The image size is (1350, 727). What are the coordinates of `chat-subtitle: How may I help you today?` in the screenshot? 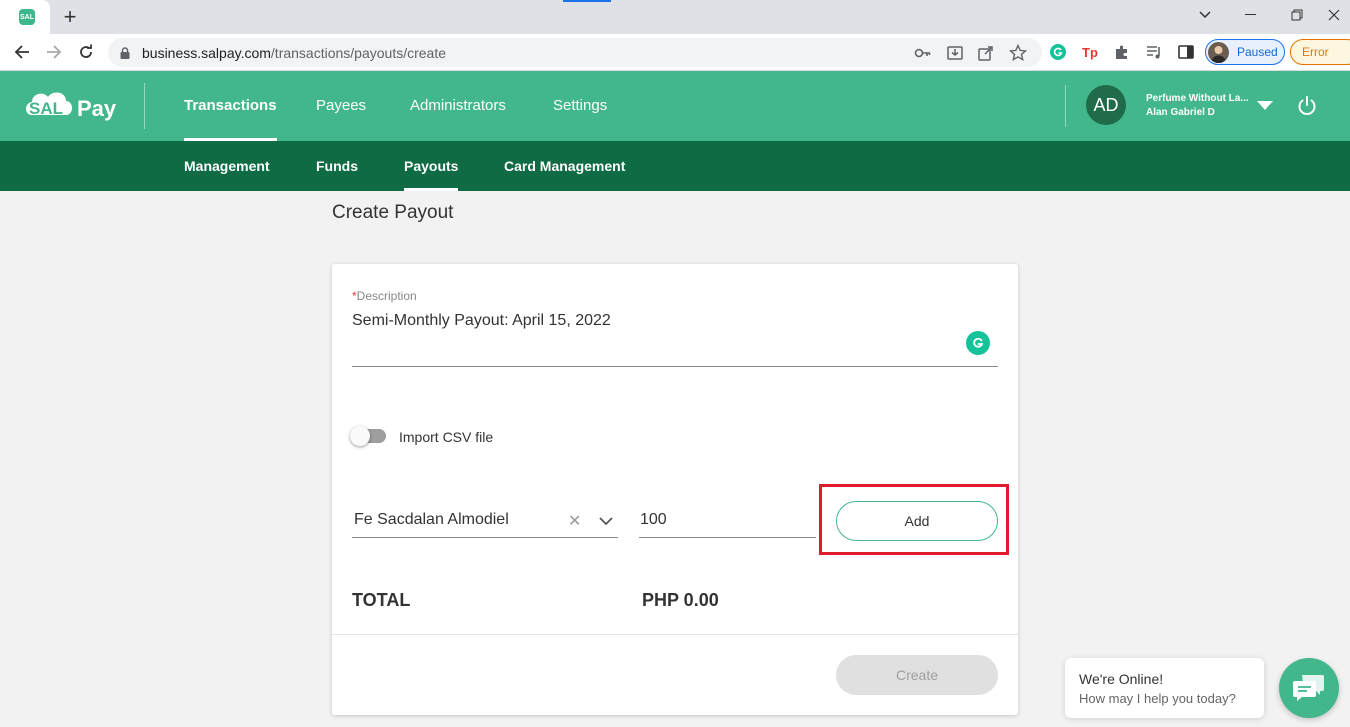 It's located at (1157, 698).